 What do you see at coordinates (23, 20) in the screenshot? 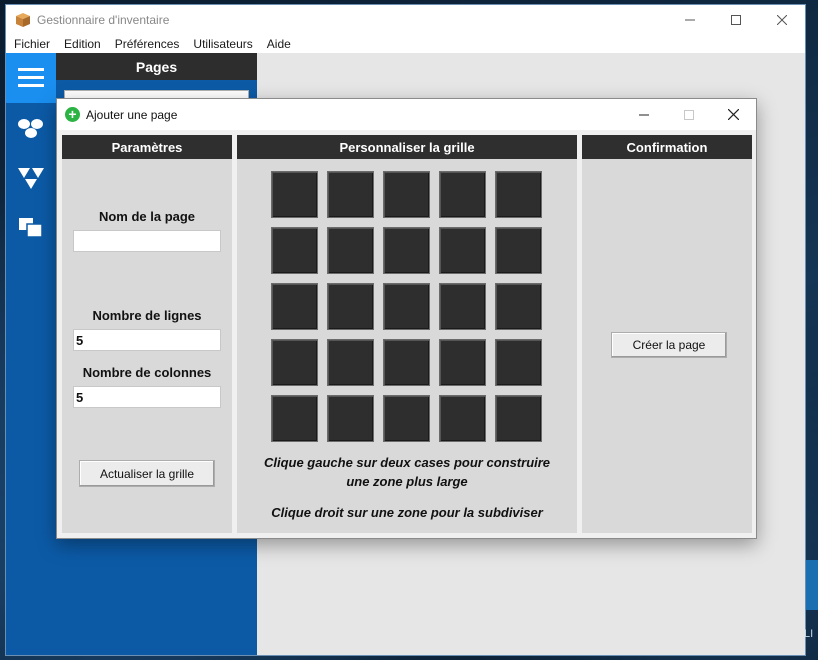
I see `box-icon` at bounding box center [23, 20].